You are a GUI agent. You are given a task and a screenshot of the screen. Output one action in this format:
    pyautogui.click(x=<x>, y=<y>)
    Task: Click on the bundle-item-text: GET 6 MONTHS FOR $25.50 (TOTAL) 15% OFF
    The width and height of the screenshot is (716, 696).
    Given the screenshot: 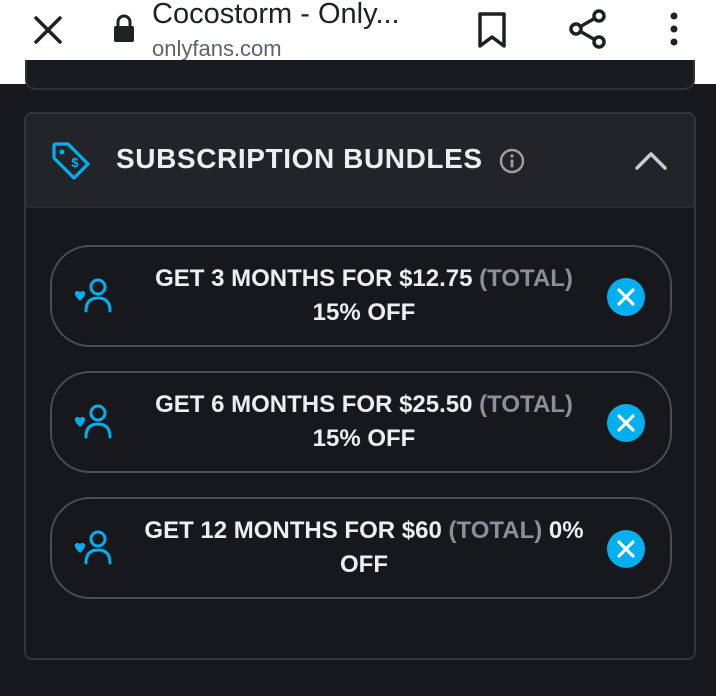 What is the action you would take?
    pyautogui.click(x=364, y=422)
    